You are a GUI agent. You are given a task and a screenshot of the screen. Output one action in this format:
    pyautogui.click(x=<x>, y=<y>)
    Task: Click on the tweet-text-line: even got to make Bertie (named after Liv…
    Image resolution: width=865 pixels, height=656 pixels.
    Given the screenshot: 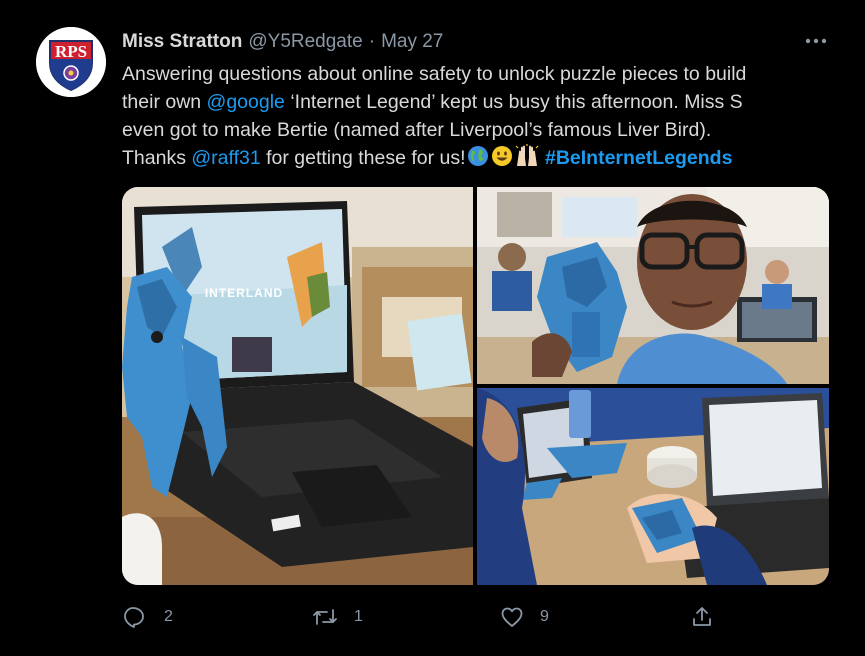 What is the action you would take?
    pyautogui.click(x=417, y=130)
    